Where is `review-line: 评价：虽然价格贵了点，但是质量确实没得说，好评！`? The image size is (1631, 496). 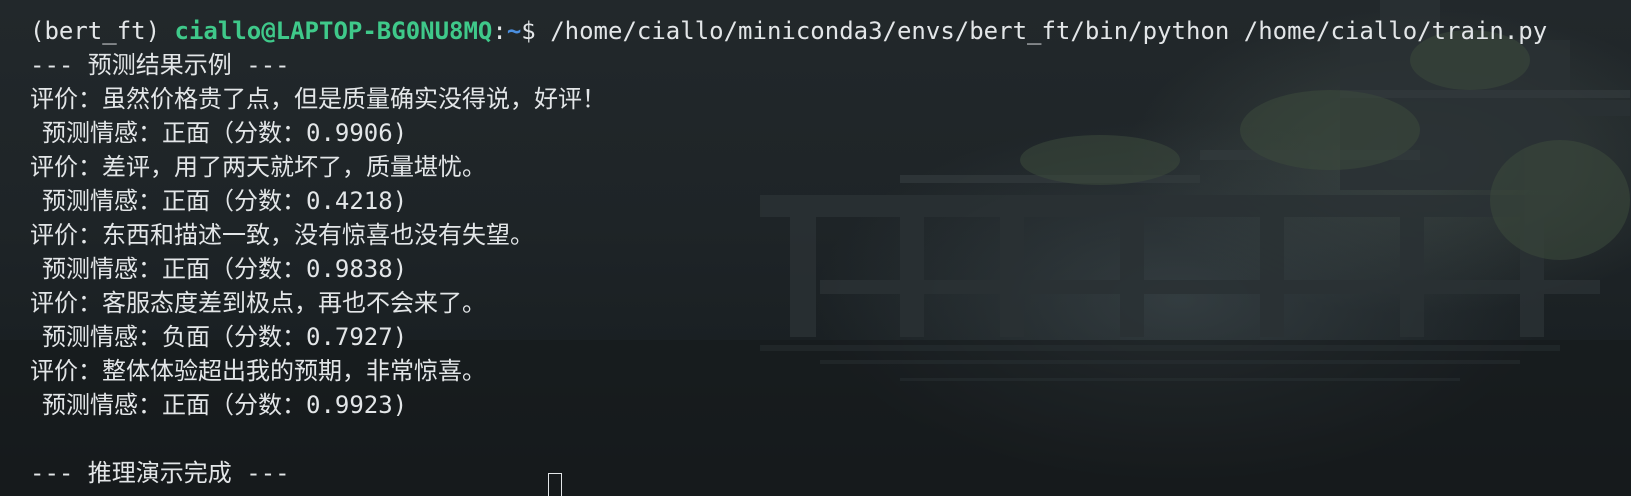
review-line: 评价：虽然价格贵了点，但是质量确实没得说，好评！ is located at coordinates (318, 99).